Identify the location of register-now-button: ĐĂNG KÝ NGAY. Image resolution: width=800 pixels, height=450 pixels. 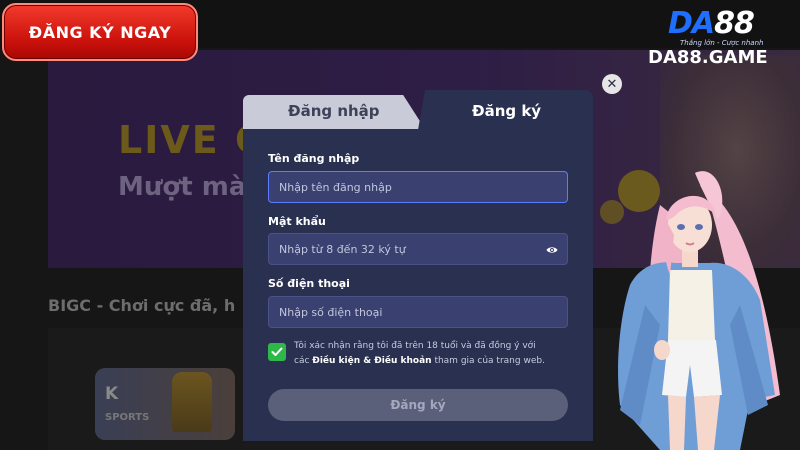
(100, 32).